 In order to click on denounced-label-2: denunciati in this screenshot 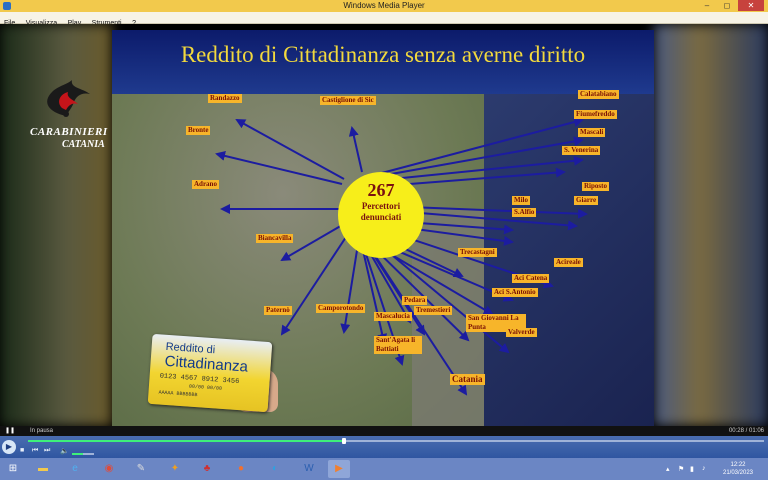, I will do `click(381, 217)`.